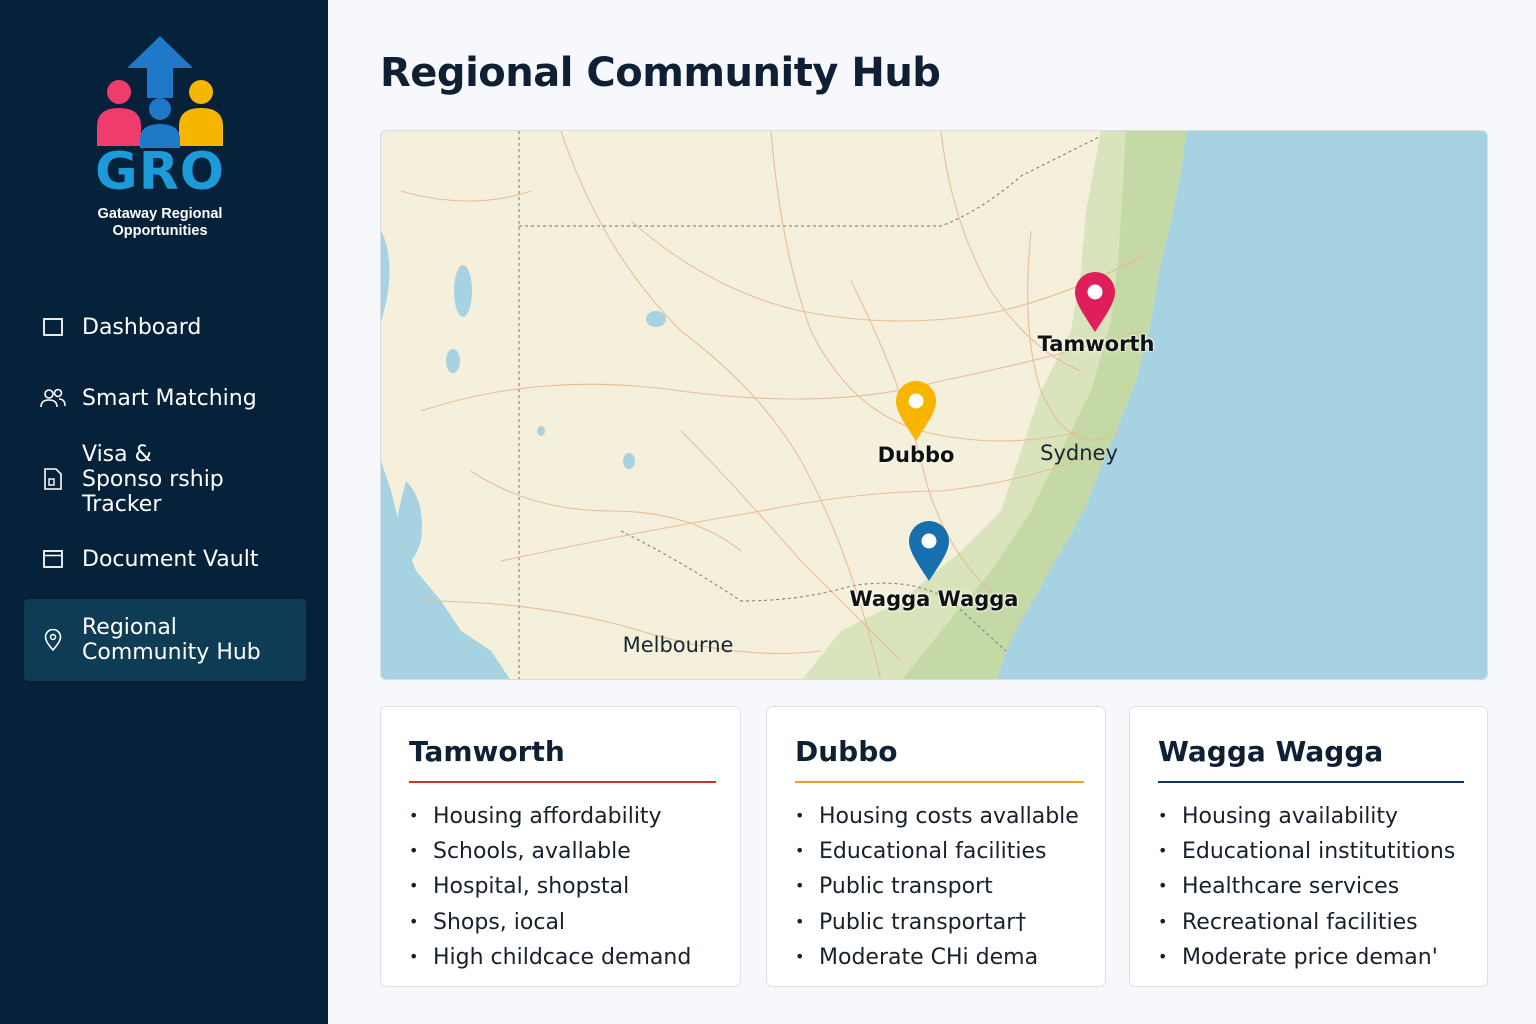 This screenshot has width=1536, height=1024. I want to click on square-icon, so click(53, 327).